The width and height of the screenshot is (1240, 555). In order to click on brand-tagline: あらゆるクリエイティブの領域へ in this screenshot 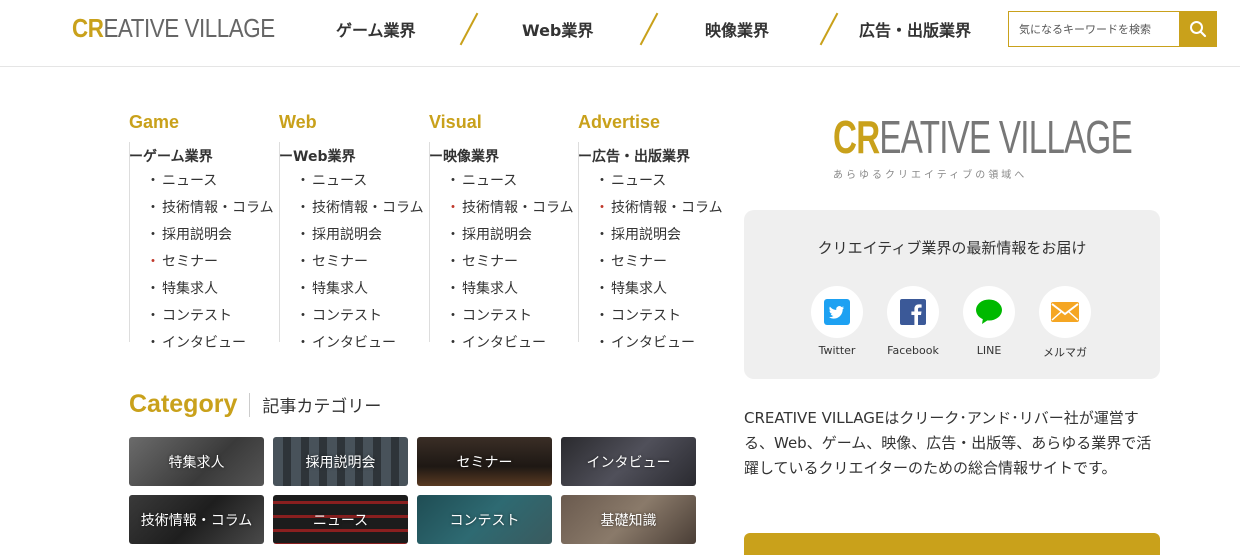, I will do `click(930, 175)`.